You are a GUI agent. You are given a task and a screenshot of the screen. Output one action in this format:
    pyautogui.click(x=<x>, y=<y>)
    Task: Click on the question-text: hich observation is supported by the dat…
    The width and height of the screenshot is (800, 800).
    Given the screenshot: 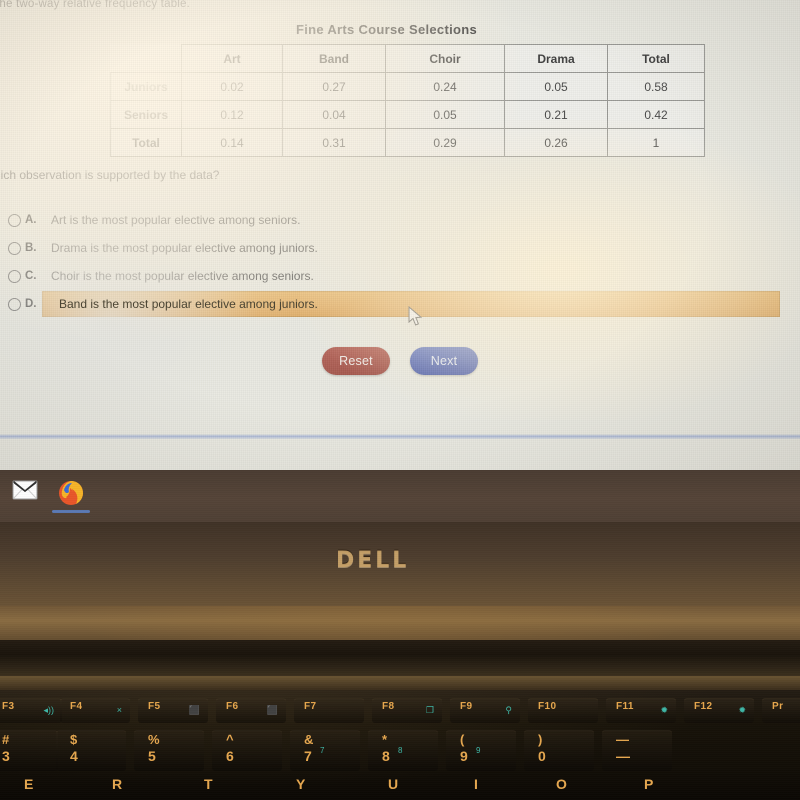 What is the action you would take?
    pyautogui.click(x=110, y=175)
    